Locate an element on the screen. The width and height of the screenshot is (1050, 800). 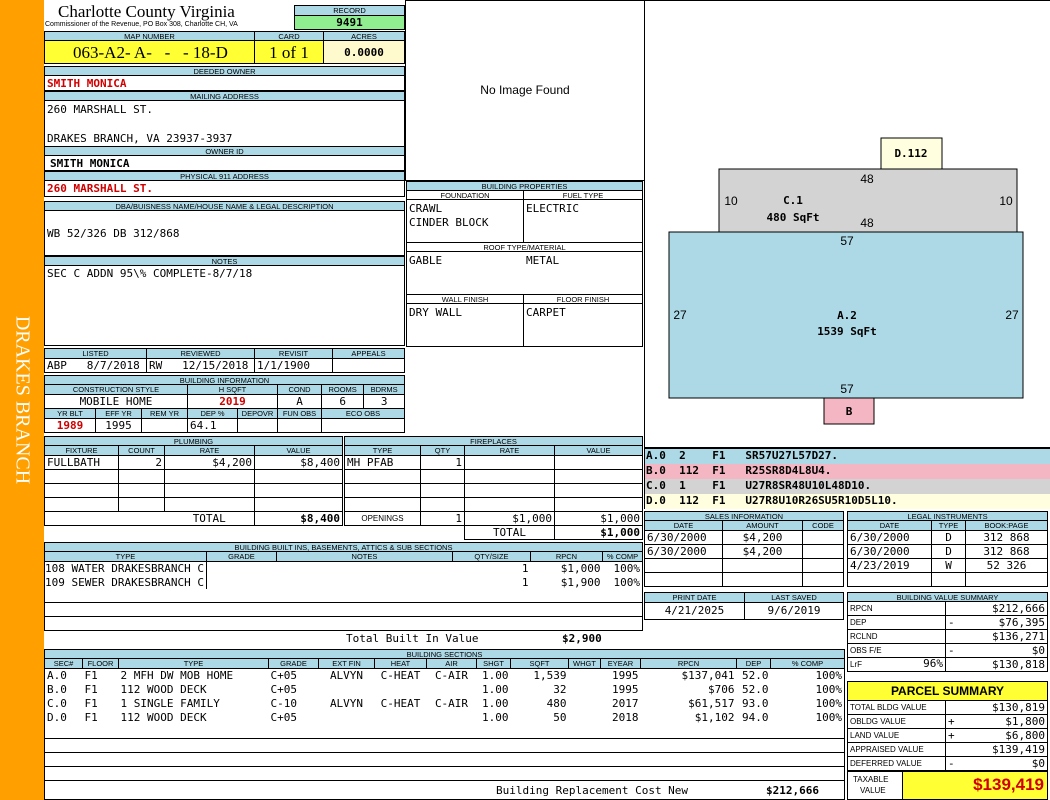
sketch-c-top: 48 is located at coordinates (867, 179).